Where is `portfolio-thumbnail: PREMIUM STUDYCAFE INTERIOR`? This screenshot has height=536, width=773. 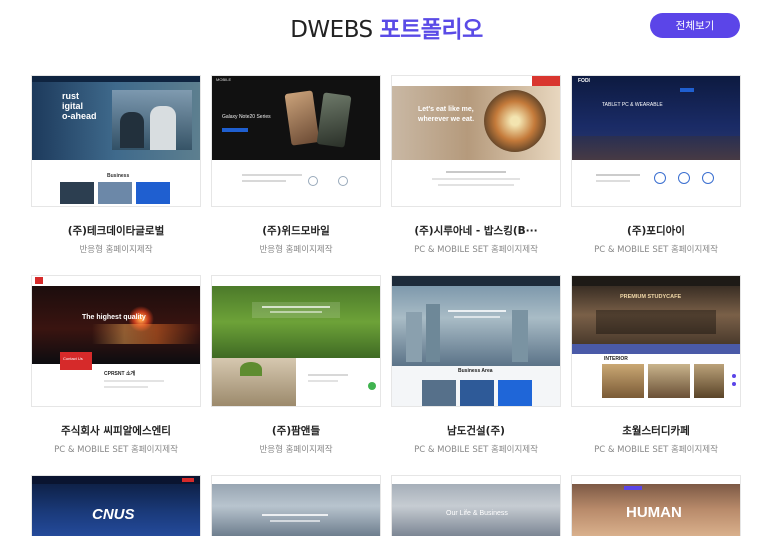
portfolio-thumbnail: PREMIUM STUDYCAFE INTERIOR is located at coordinates (656, 341).